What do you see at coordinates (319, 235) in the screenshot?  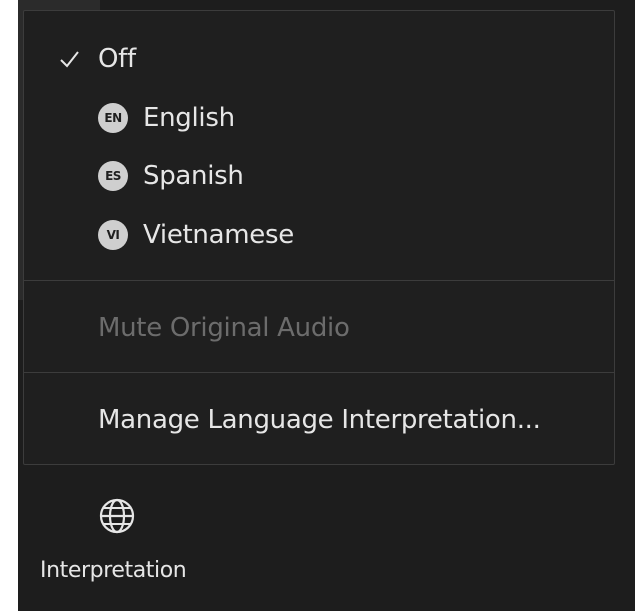 I see `menu-item-vietnamese: VI Vietnamese` at bounding box center [319, 235].